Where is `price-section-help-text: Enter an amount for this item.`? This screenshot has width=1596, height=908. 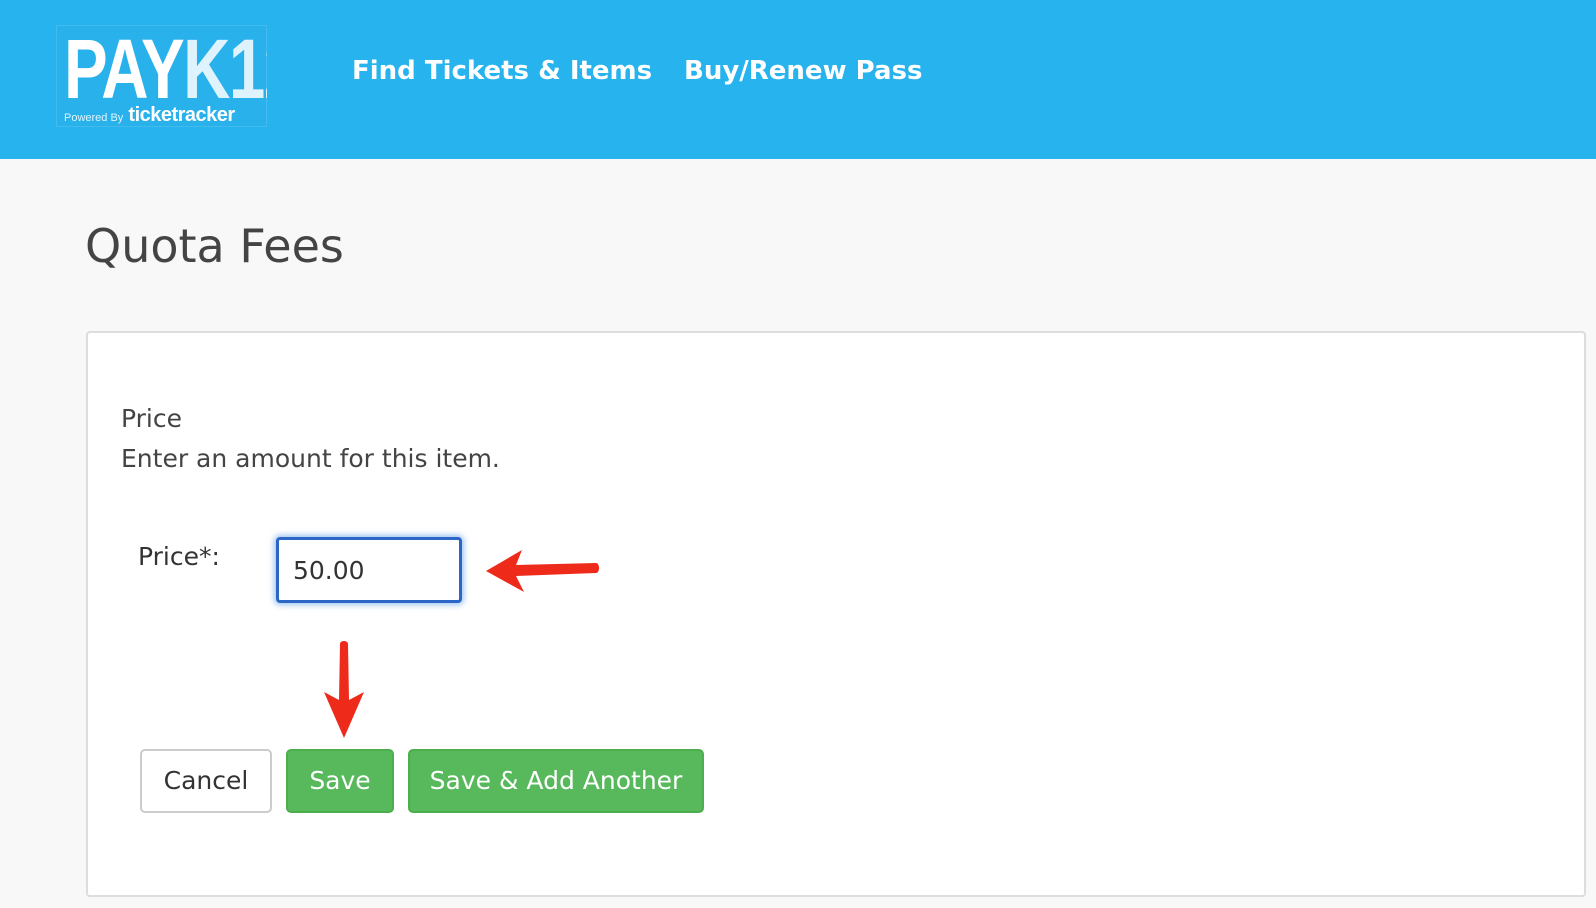
price-section-help-text: Enter an amount for this item. is located at coordinates (310, 458).